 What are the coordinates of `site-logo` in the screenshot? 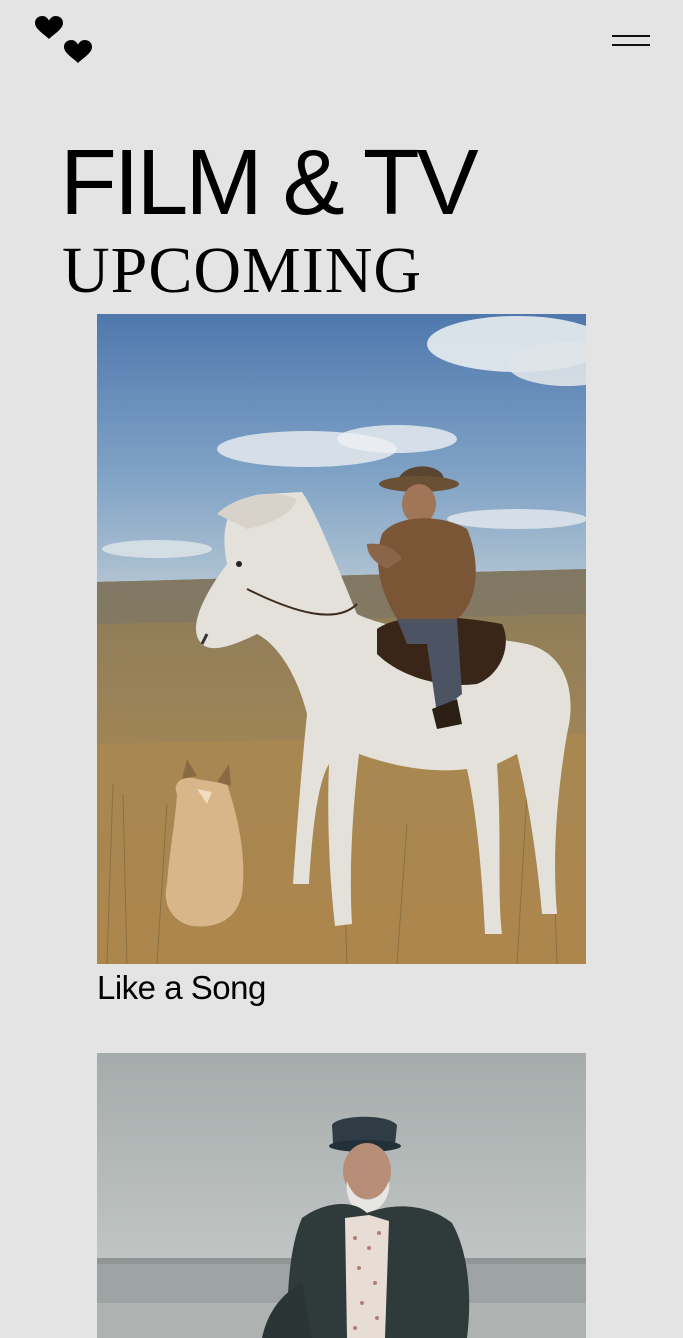 It's located at (64, 40).